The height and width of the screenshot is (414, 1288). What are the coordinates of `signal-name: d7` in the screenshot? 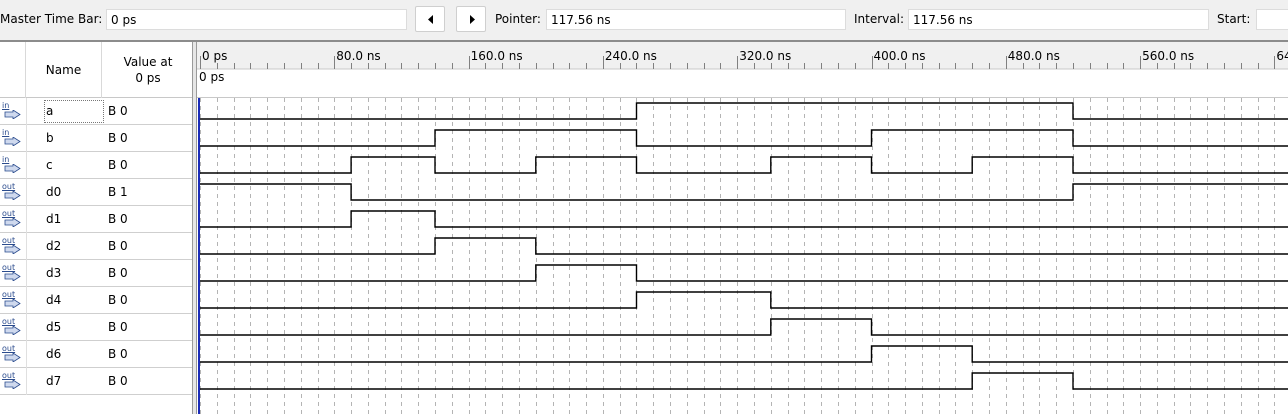 It's located at (54, 381).